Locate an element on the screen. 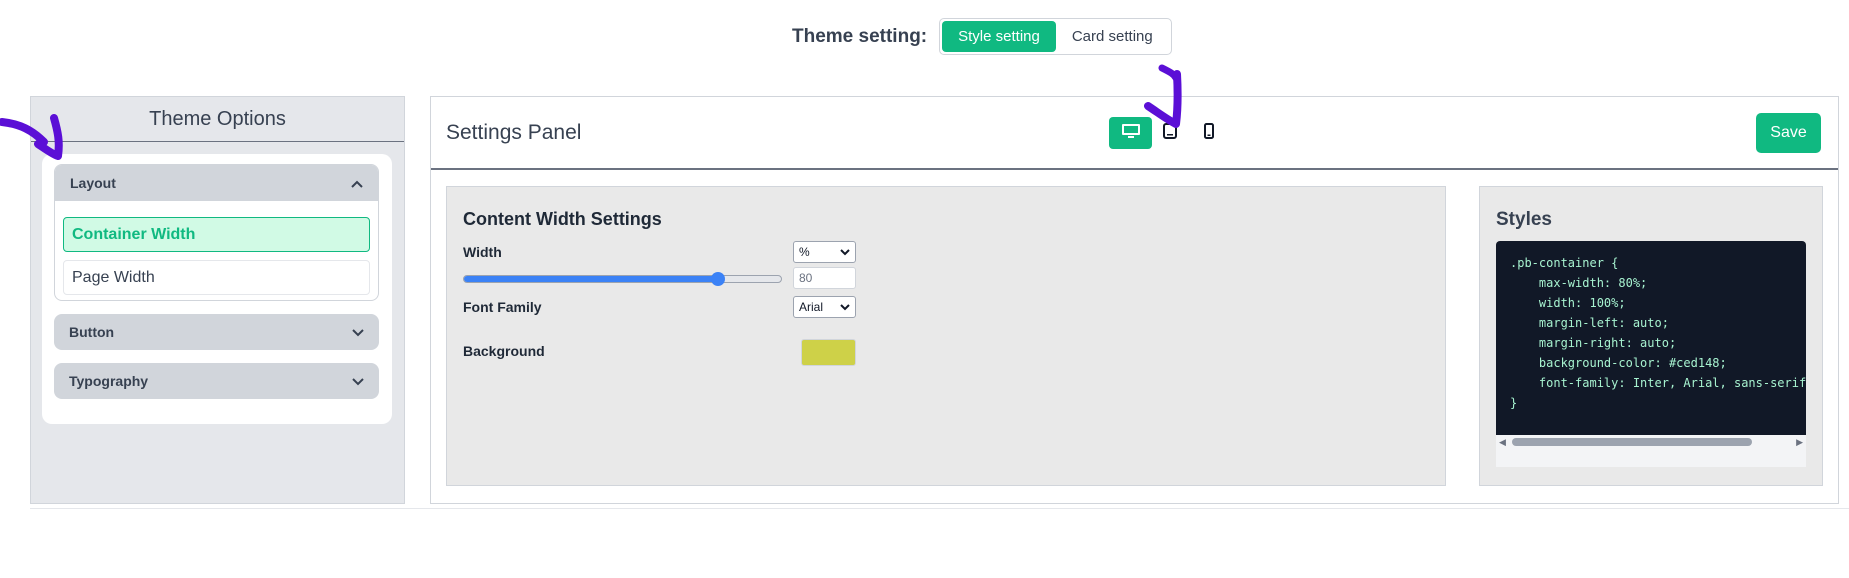 Image resolution: width=1849 pixels, height=578 pixels. container-width-option: Container Width is located at coordinates (216, 234).